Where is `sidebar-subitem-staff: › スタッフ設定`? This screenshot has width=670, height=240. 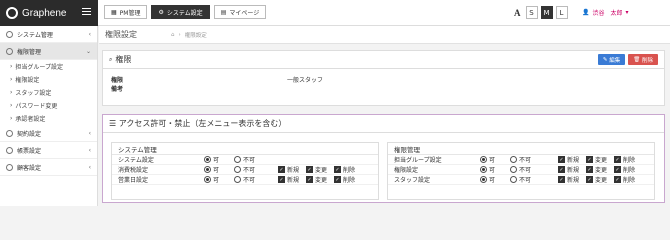 sidebar-subitem-staff: › スタッフ設定 is located at coordinates (48, 92).